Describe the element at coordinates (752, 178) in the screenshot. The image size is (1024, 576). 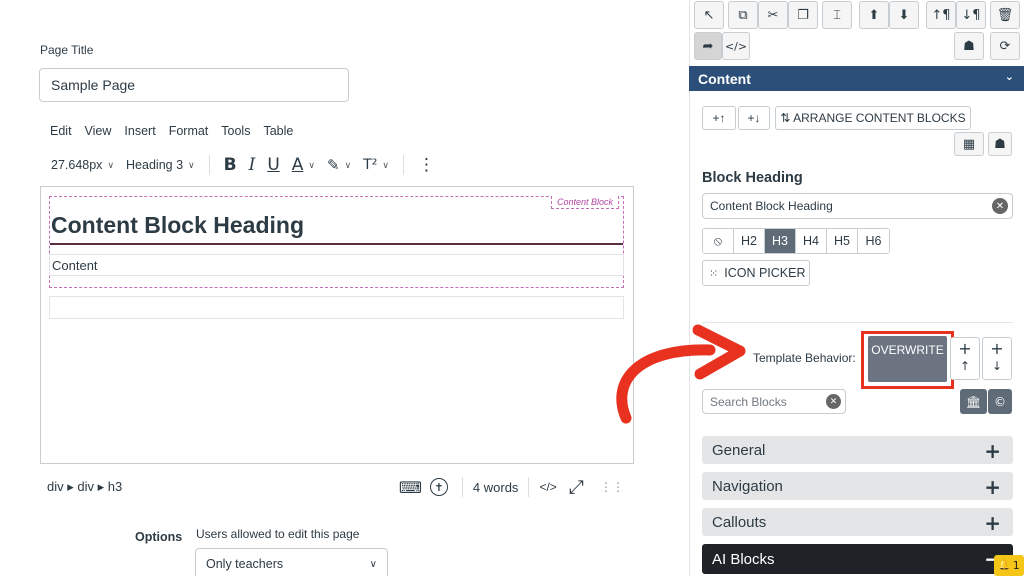
I see `block-heading-label: Block Heading` at that location.